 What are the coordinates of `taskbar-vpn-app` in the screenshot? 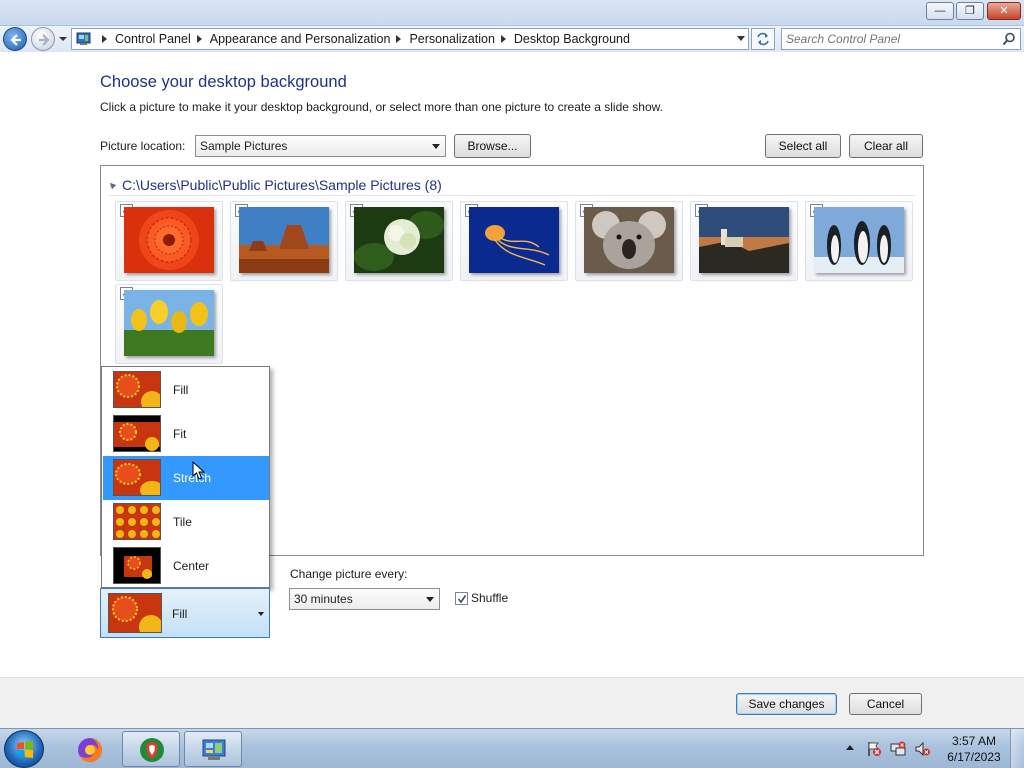 It's located at (151, 749).